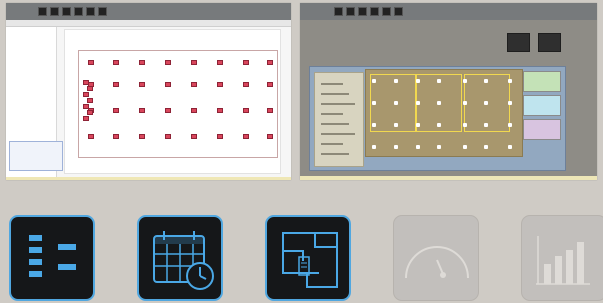 The width and height of the screenshot is (603, 303). What do you see at coordinates (393, 103) in the screenshot?
I see `zone-room` at bounding box center [393, 103].